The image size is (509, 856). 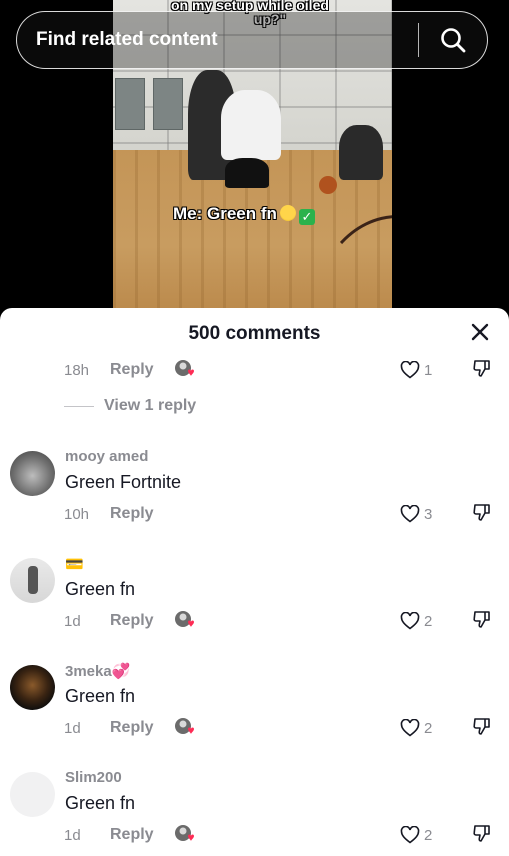 I want to click on search-bar: Find related content, so click(x=252, y=40).